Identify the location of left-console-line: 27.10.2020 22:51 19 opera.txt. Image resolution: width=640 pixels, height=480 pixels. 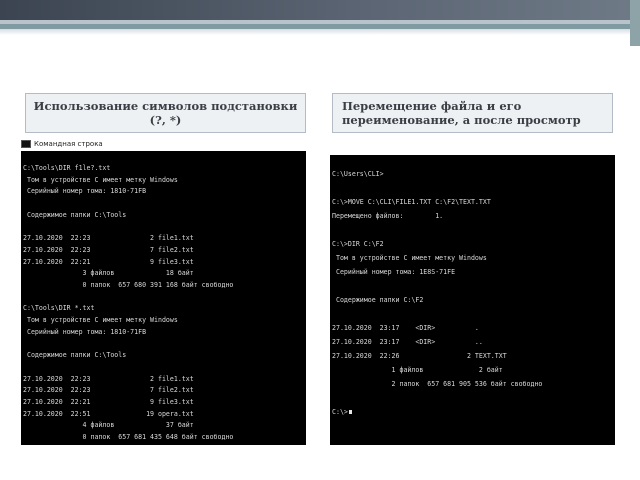
(108, 413).